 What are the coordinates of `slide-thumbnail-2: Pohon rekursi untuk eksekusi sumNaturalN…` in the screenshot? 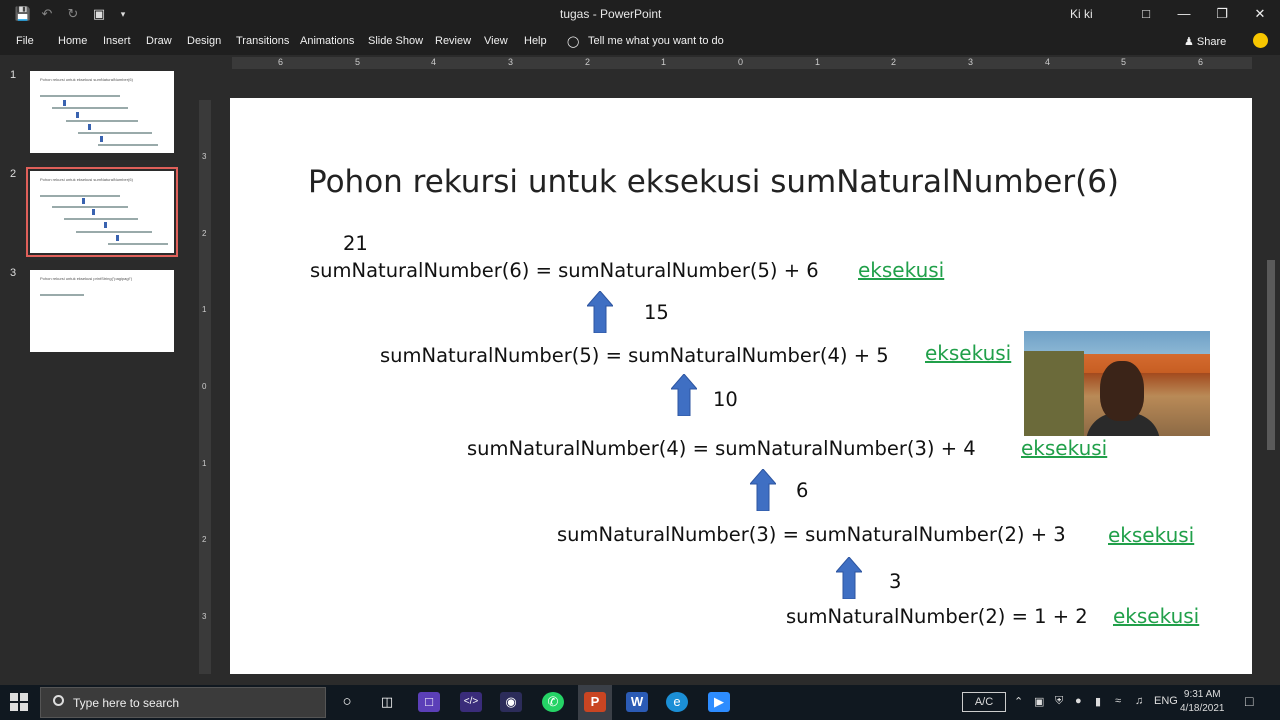 It's located at (102, 212).